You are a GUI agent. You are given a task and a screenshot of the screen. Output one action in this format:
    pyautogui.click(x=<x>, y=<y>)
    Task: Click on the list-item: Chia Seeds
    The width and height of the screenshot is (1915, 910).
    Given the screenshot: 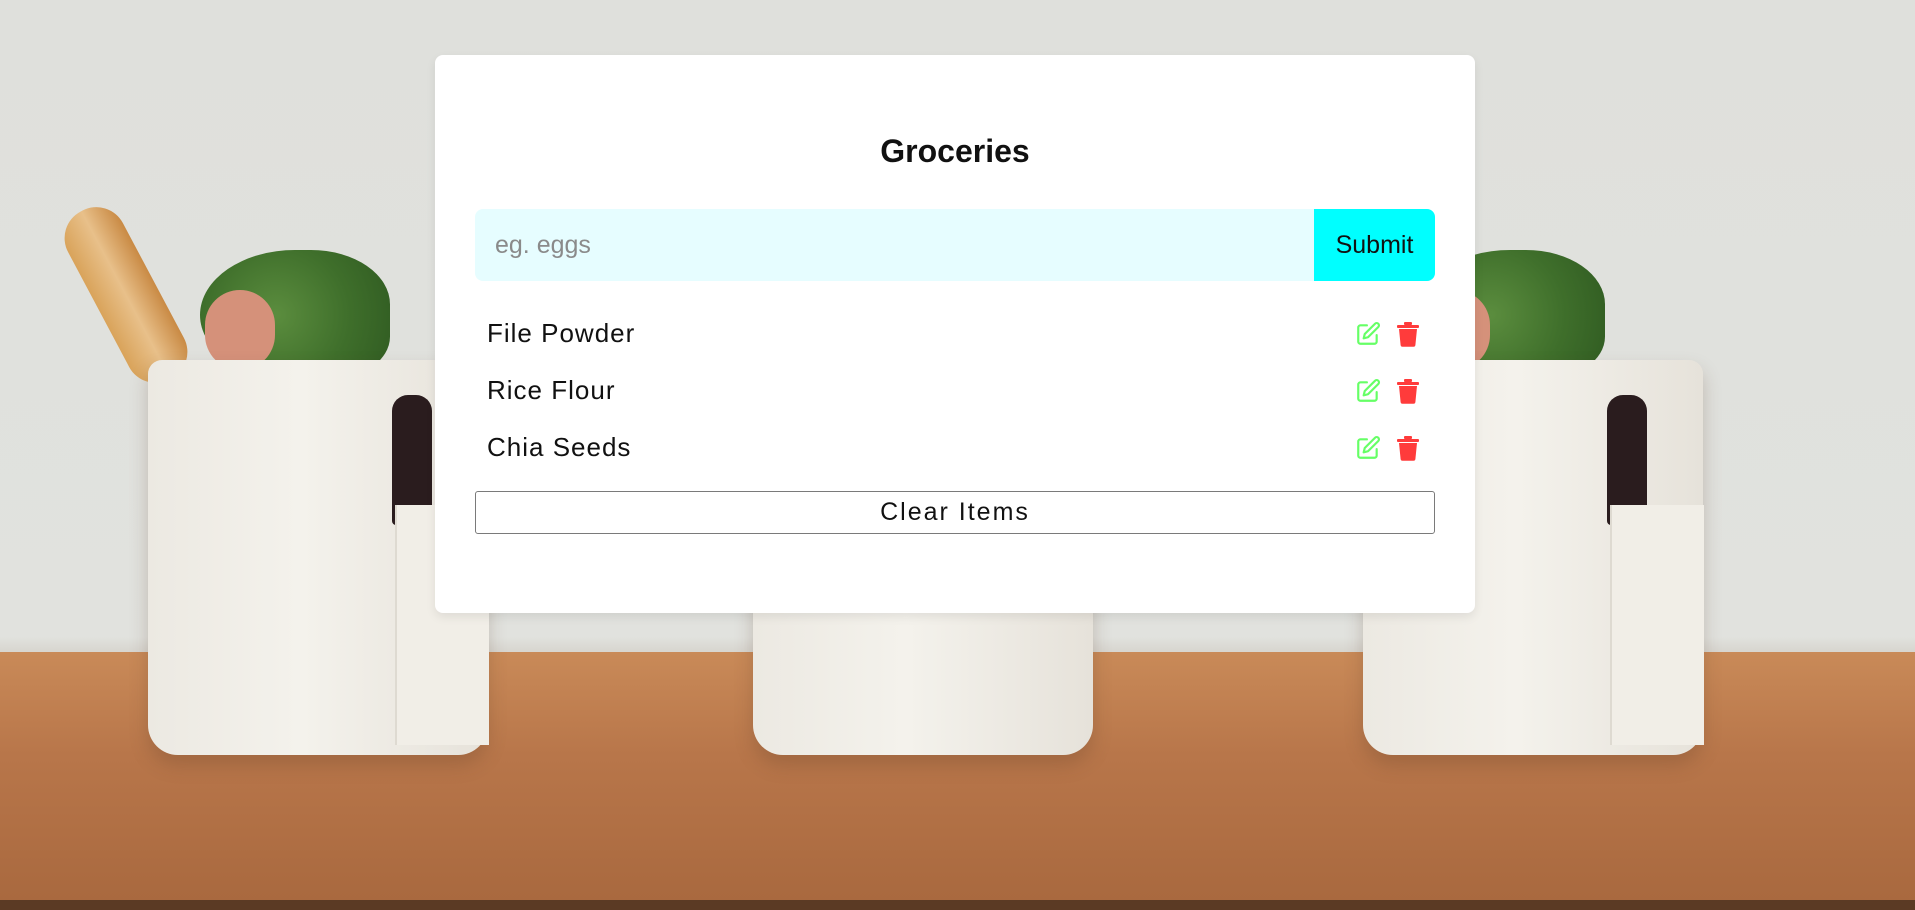 What is the action you would take?
    pyautogui.click(x=955, y=447)
    